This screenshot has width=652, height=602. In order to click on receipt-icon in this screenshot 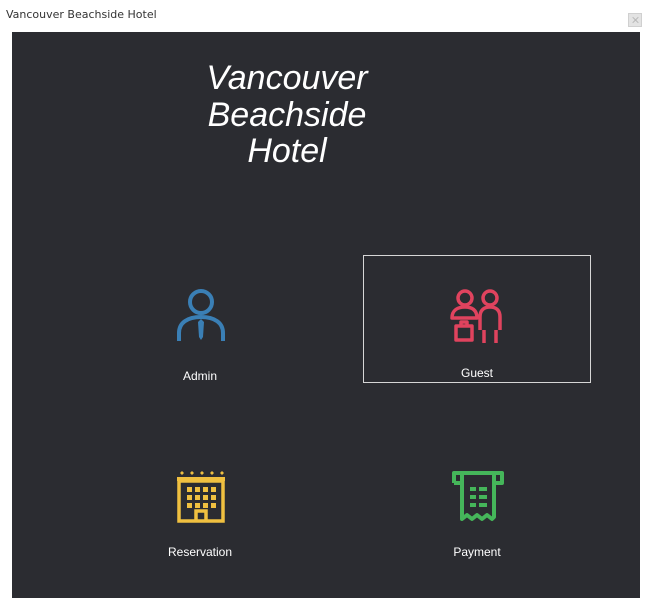, I will do `click(478, 496)`.